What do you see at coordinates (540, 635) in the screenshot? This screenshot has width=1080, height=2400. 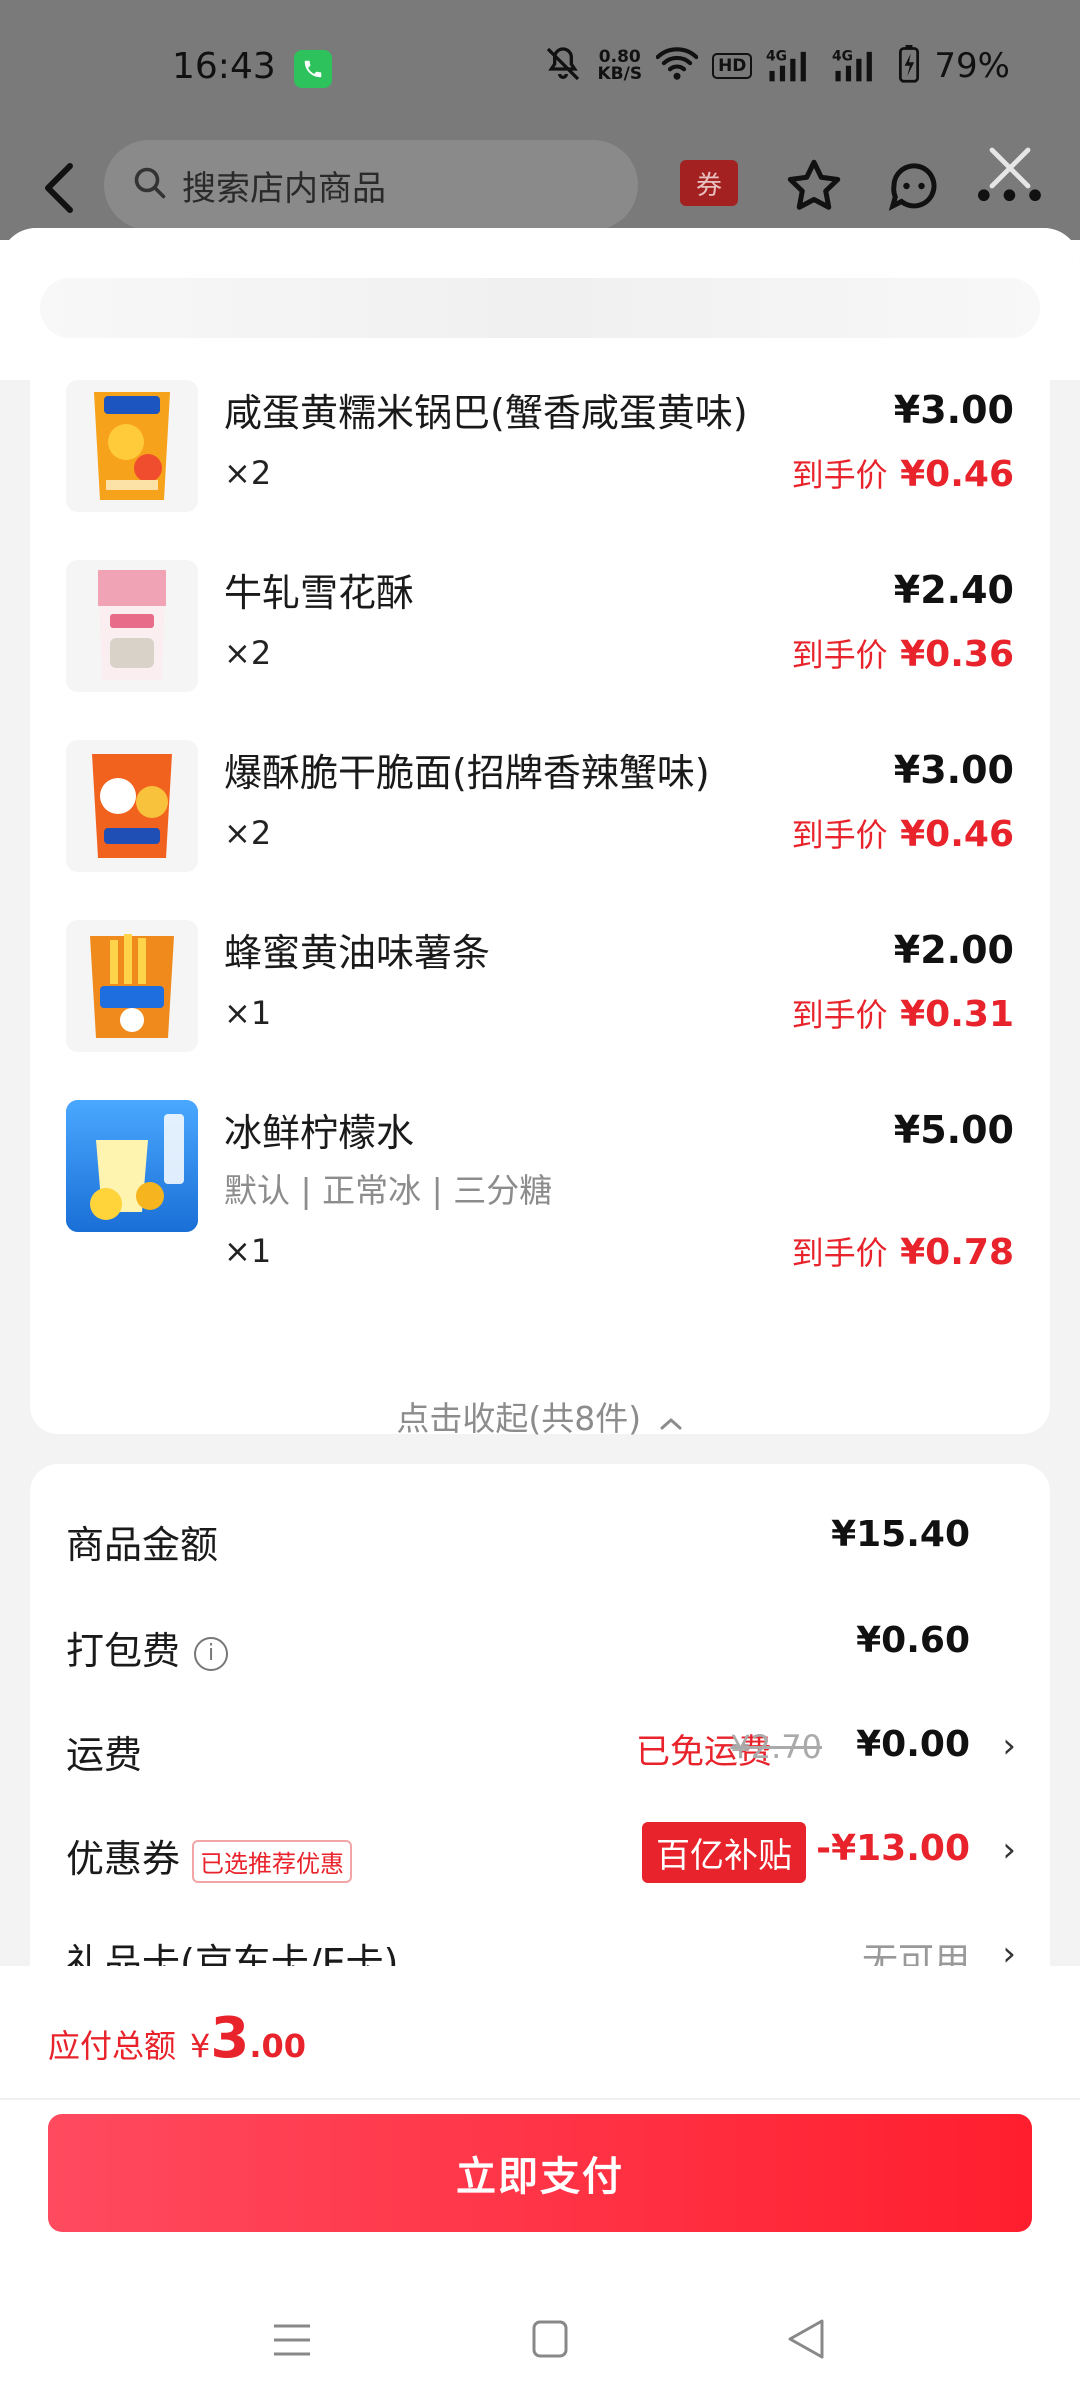 I see `list-item: 牛轧雪花酥 ×2 ¥2.40 到手价 ¥0.36` at bounding box center [540, 635].